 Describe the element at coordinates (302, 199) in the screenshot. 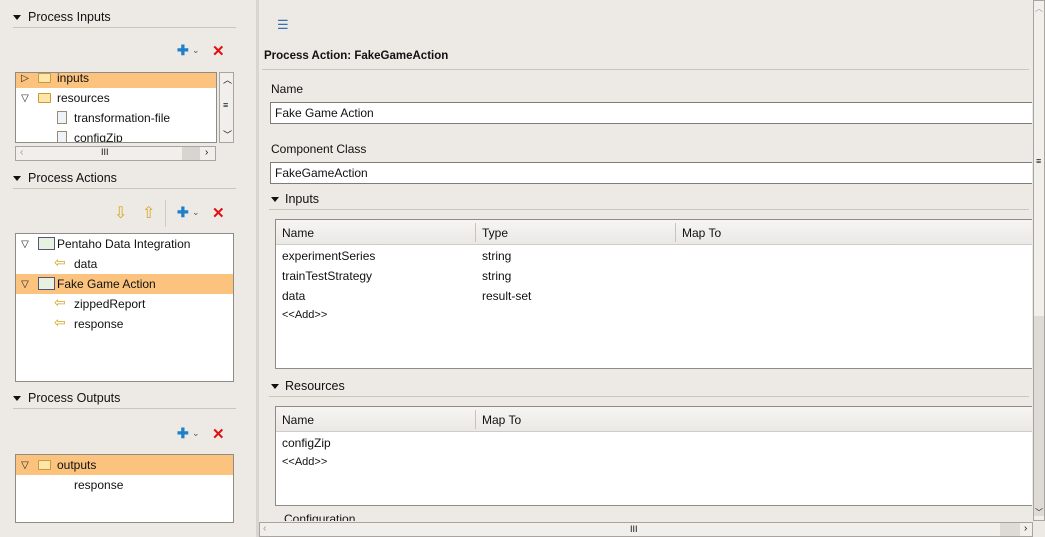

I see `section-title: Inputs` at that location.